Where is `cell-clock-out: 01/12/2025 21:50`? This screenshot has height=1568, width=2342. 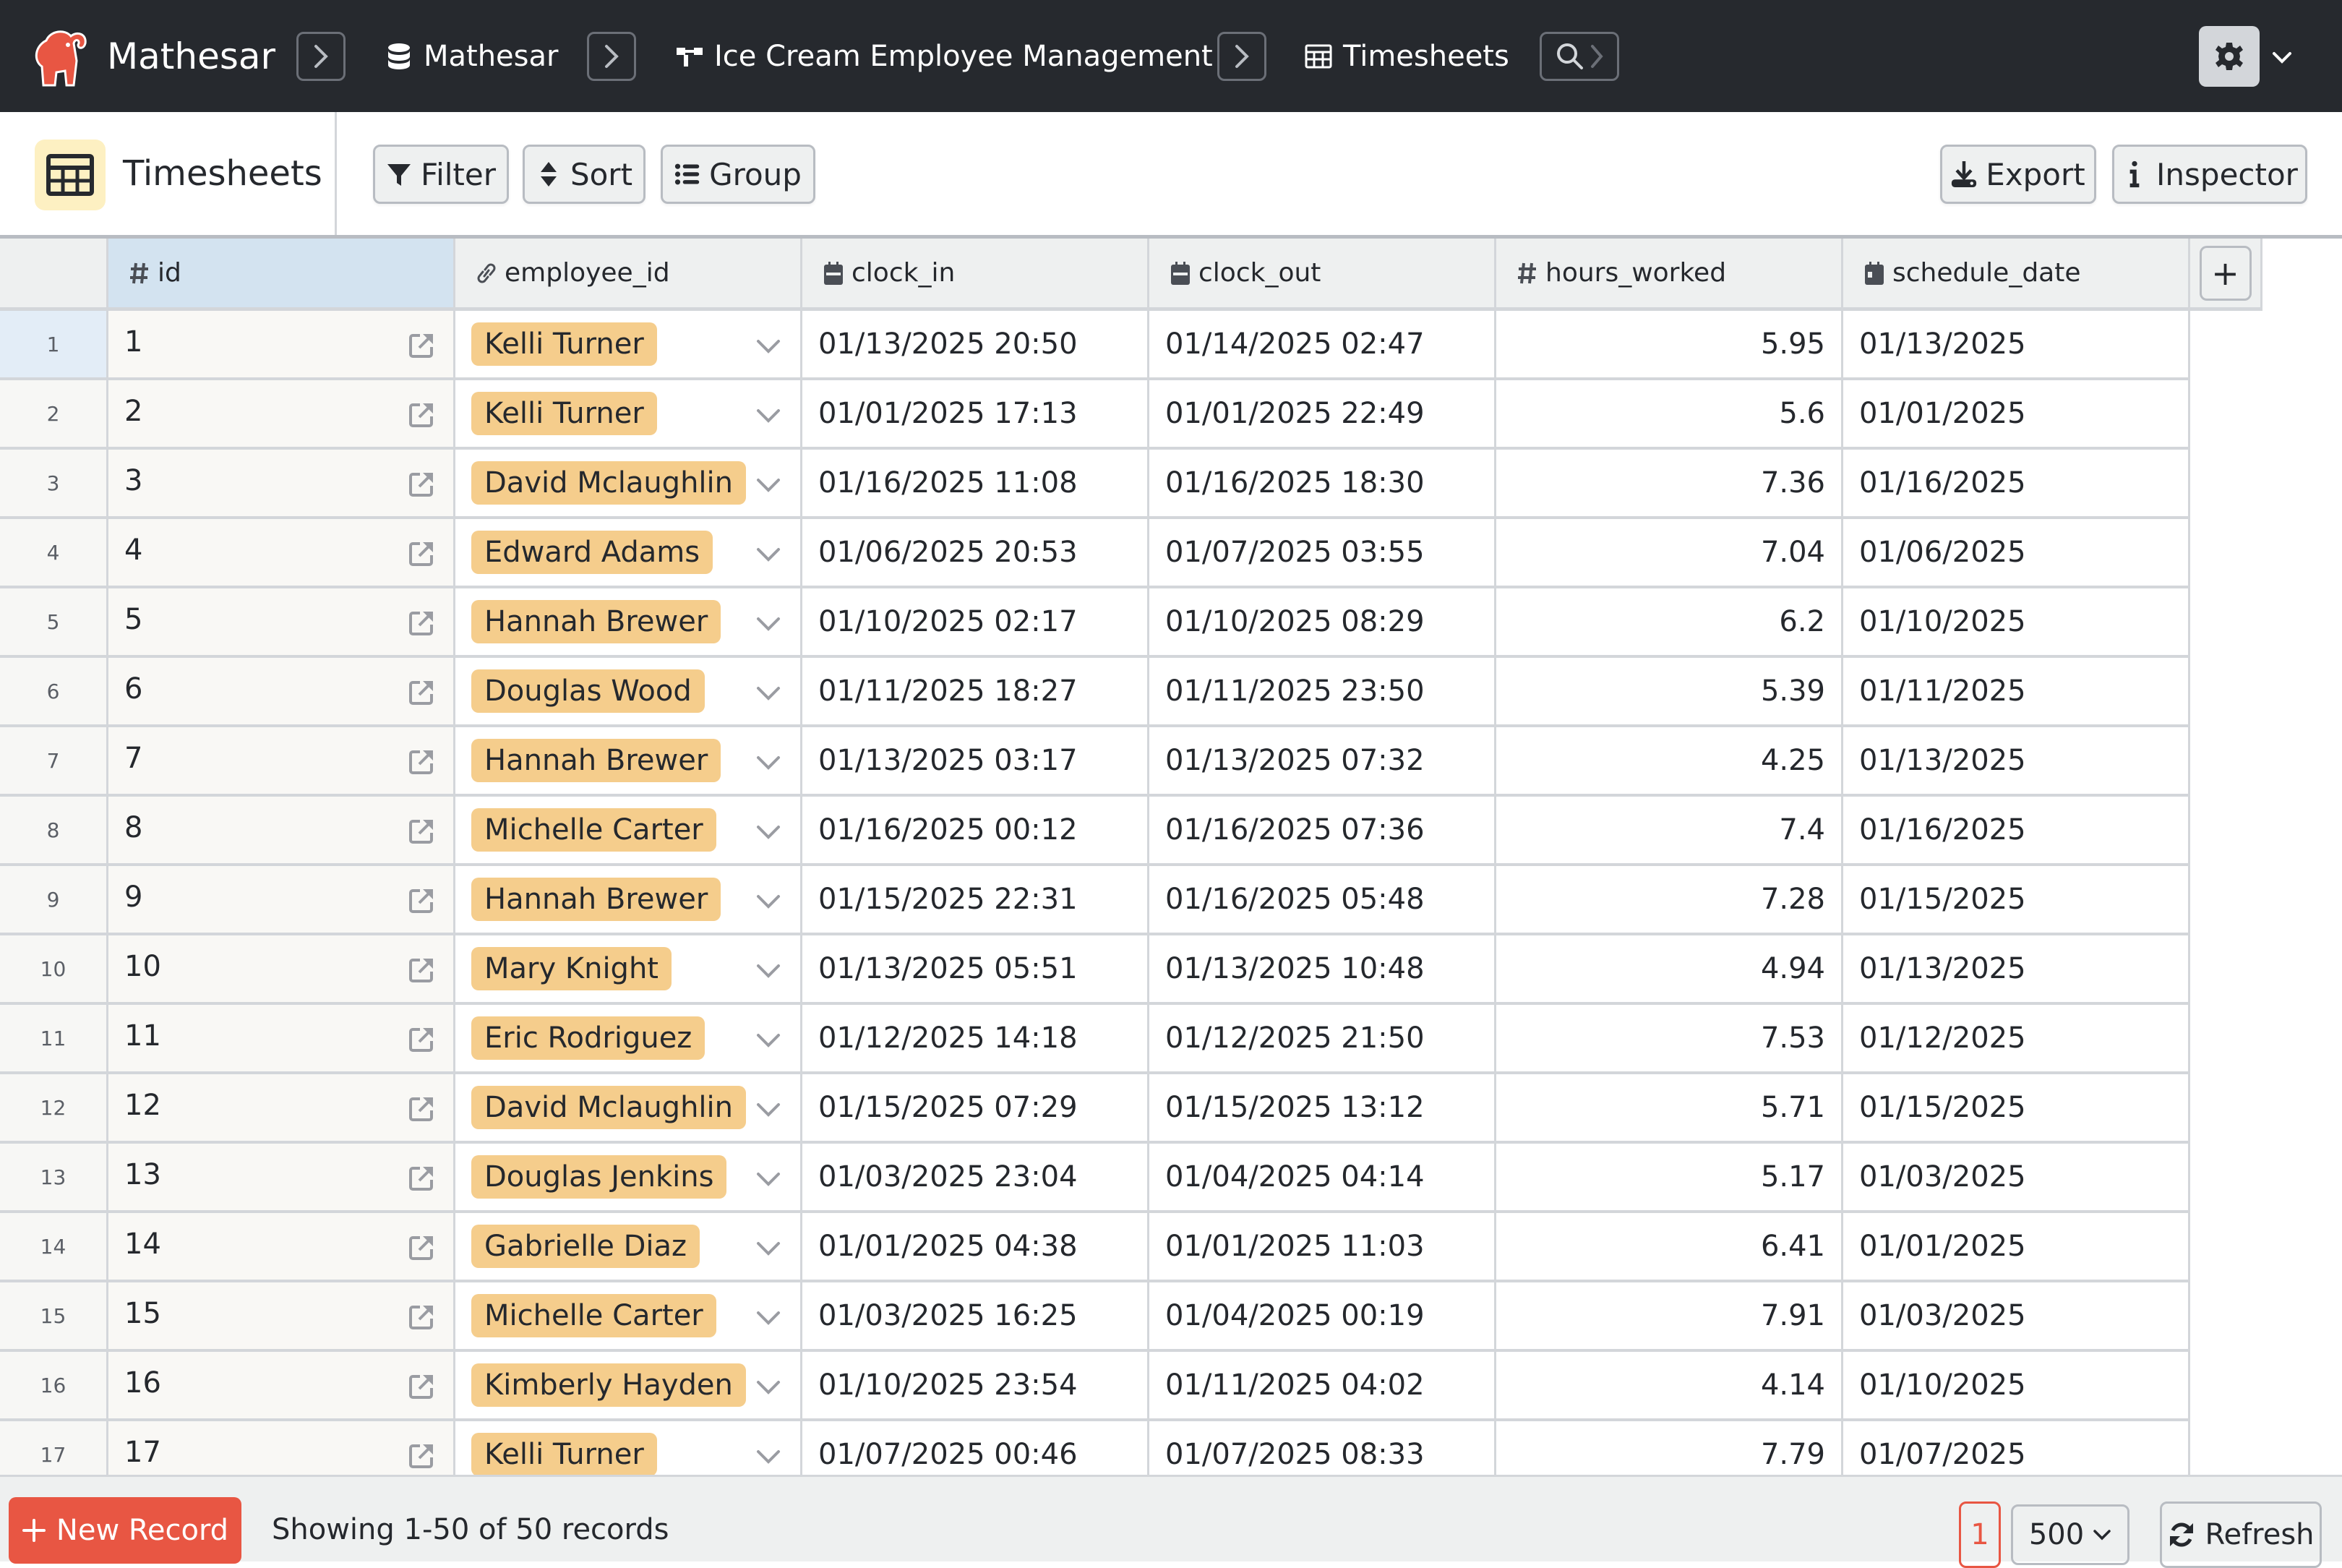
cell-clock-out: 01/12/2025 21:50 is located at coordinates (1322, 1039).